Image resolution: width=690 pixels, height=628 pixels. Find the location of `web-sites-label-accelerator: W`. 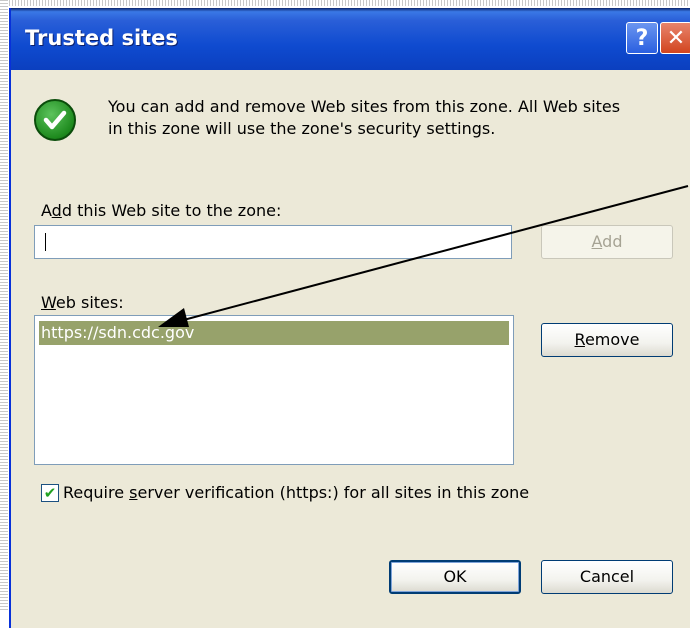

web-sites-label-accelerator: W is located at coordinates (48, 302).